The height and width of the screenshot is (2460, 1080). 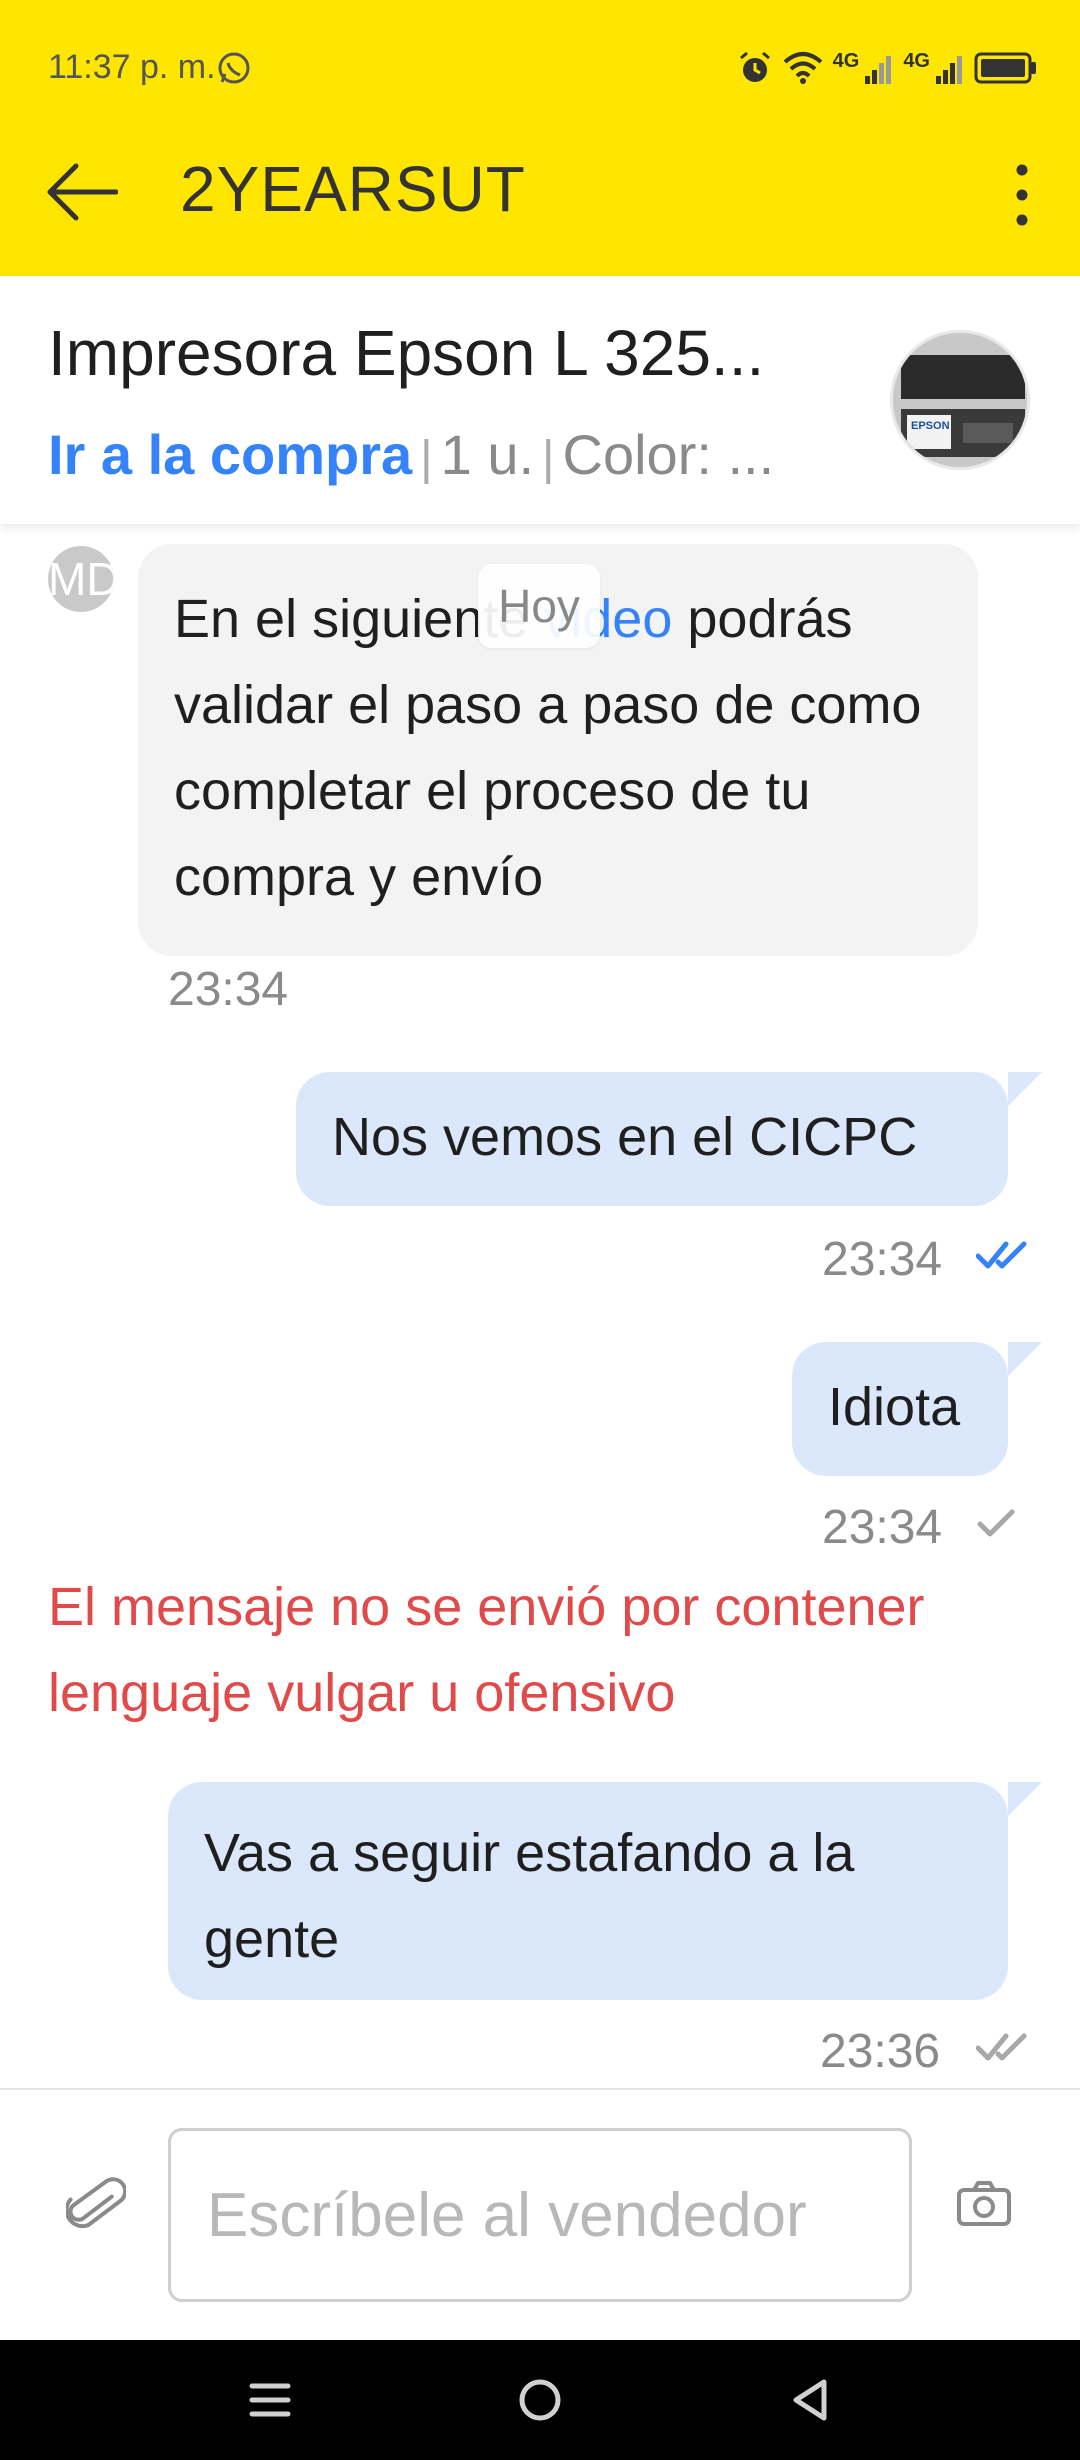 I want to click on single-check-icon, so click(x=996, y=1523).